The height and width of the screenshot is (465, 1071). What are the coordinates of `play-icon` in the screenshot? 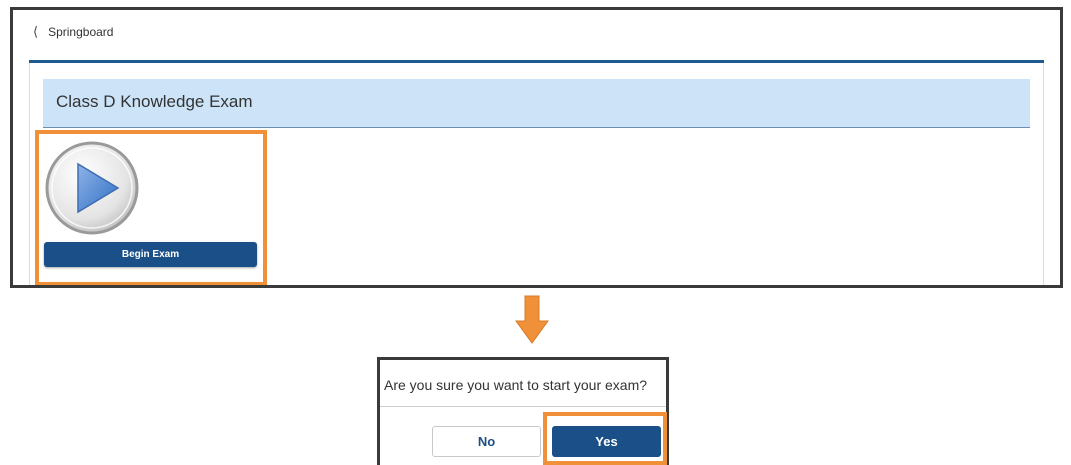 It's located at (92, 188).